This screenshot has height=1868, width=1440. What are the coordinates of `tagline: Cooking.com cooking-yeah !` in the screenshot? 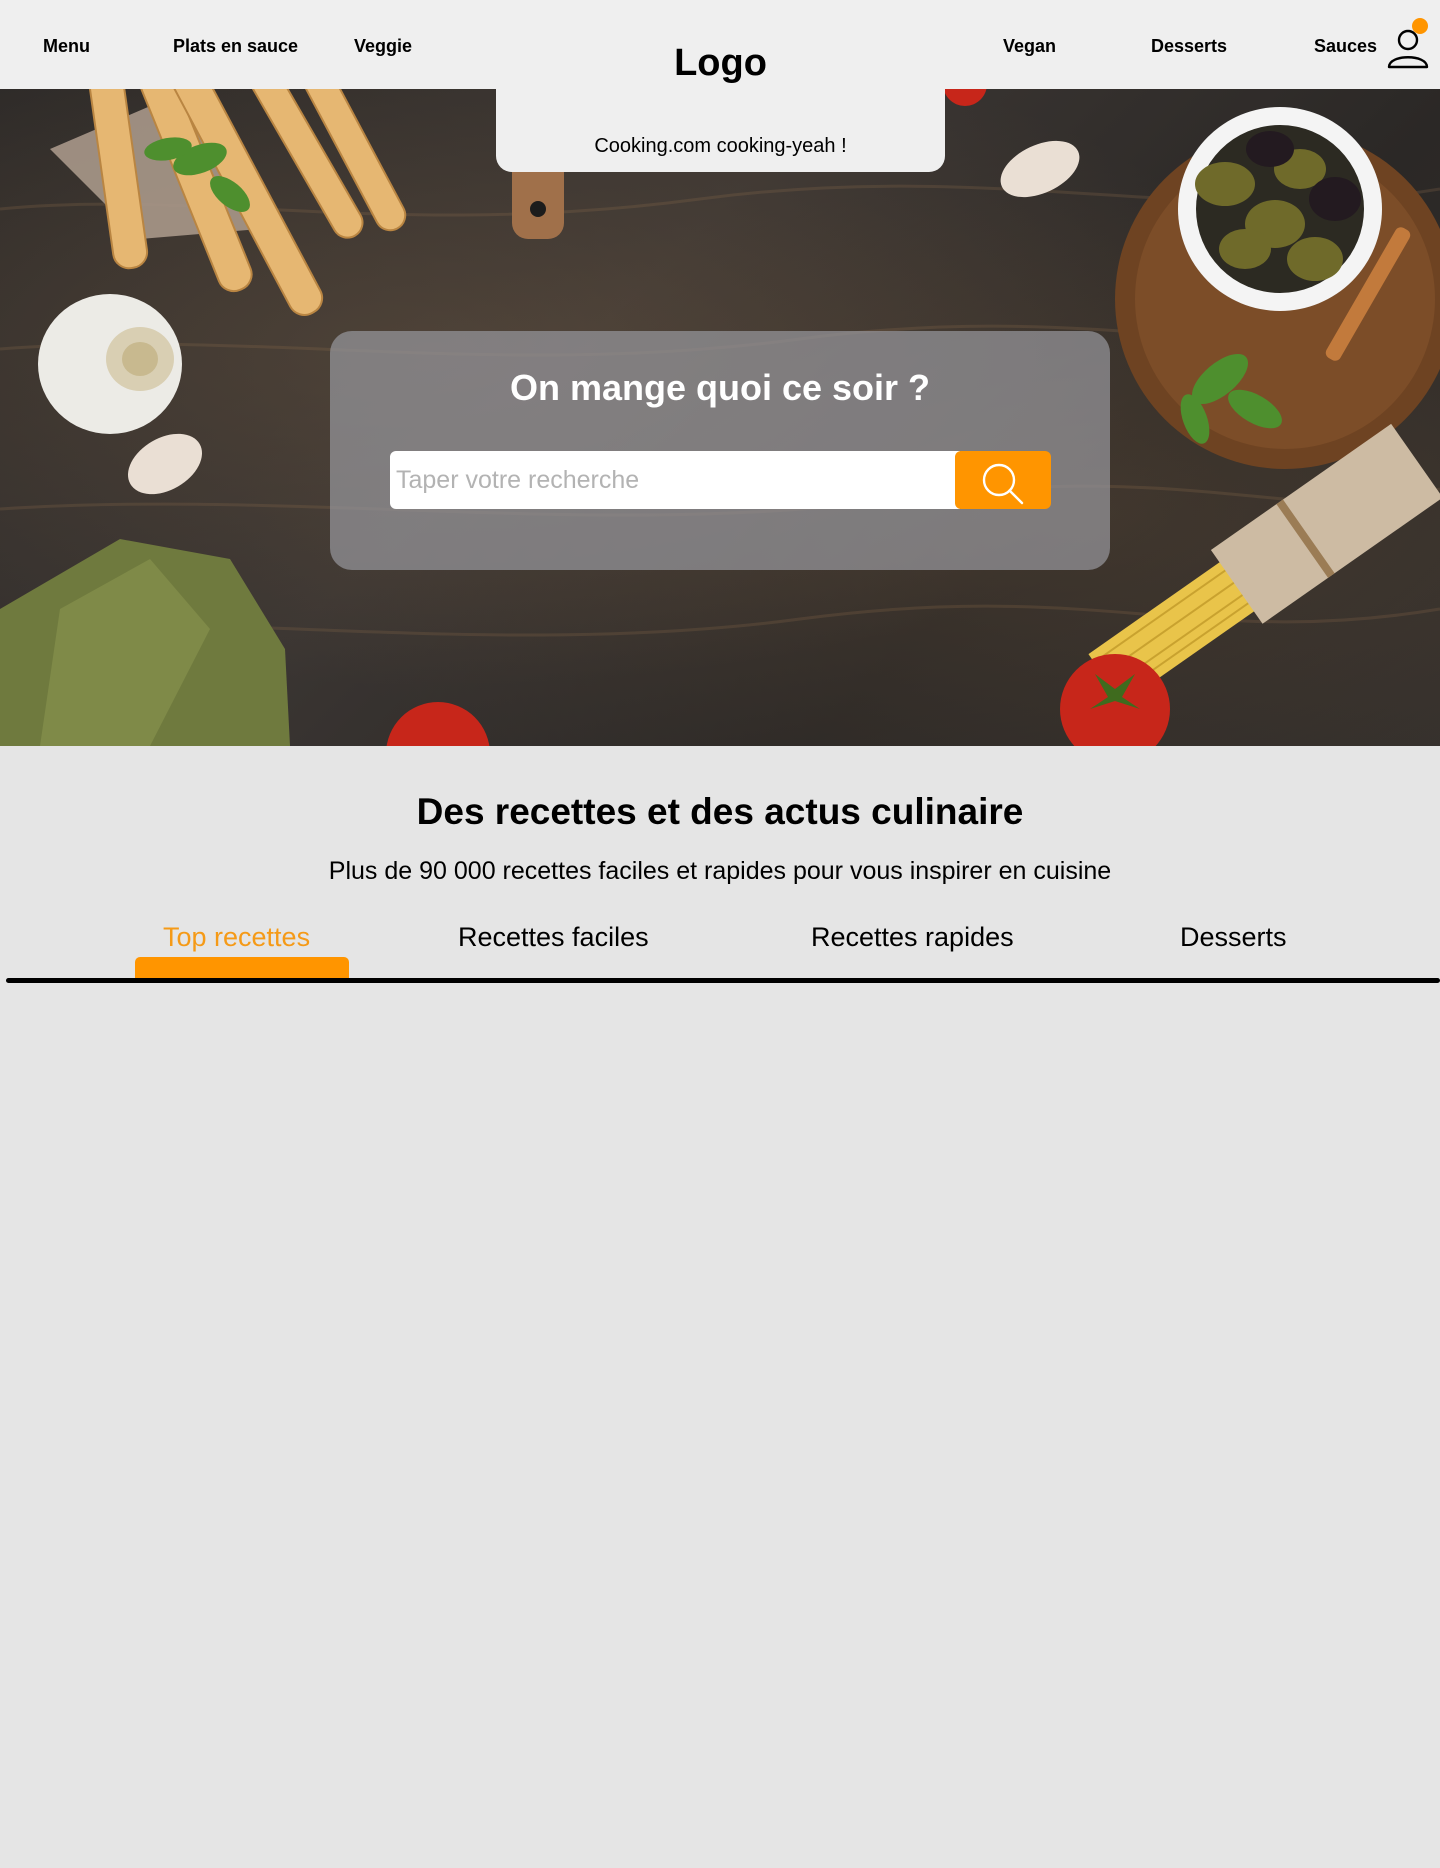 It's located at (720, 146).